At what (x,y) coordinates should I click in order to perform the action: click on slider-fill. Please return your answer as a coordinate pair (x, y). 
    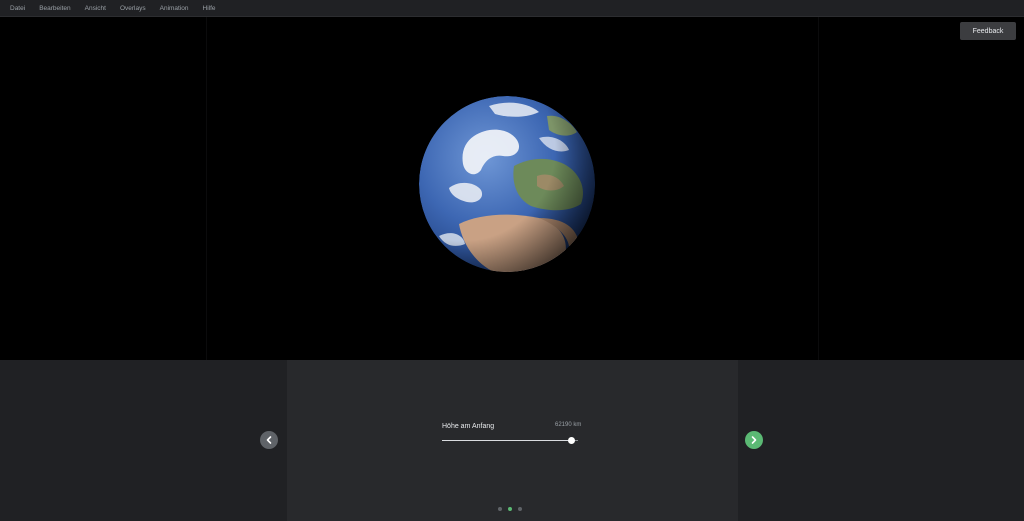
    Looking at the image, I should click on (507, 440).